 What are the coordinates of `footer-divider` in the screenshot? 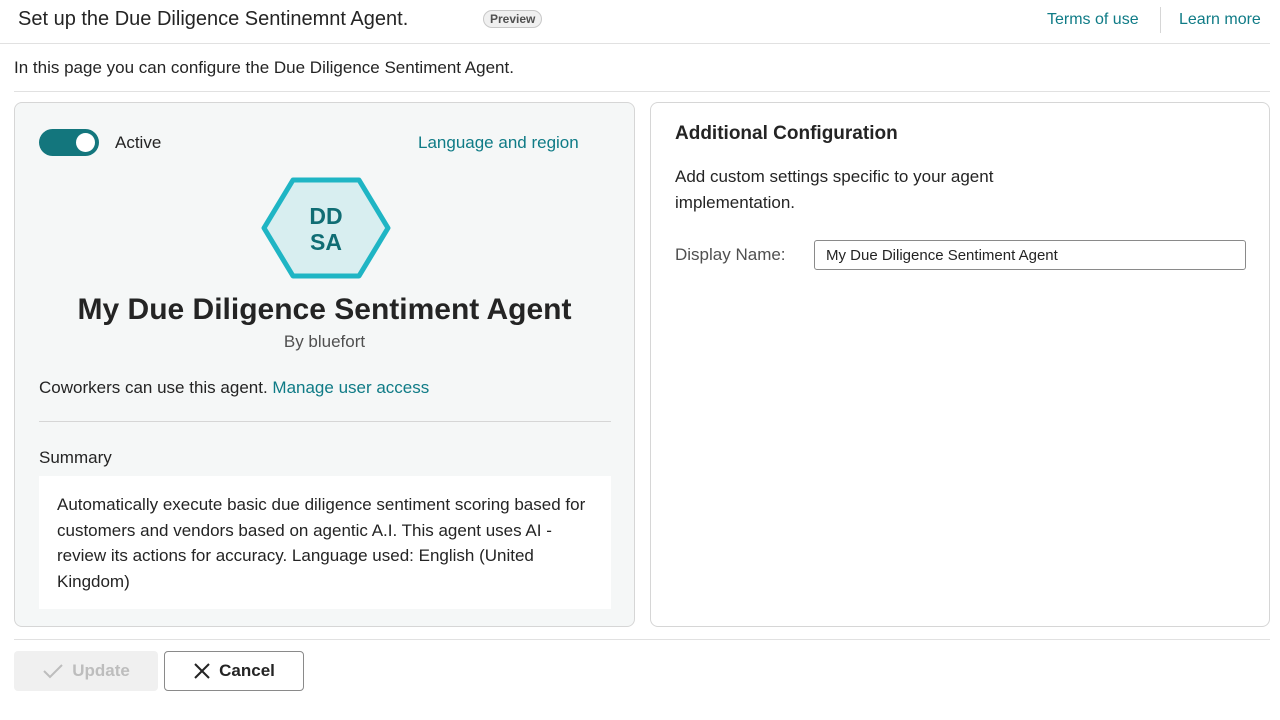 It's located at (642, 639).